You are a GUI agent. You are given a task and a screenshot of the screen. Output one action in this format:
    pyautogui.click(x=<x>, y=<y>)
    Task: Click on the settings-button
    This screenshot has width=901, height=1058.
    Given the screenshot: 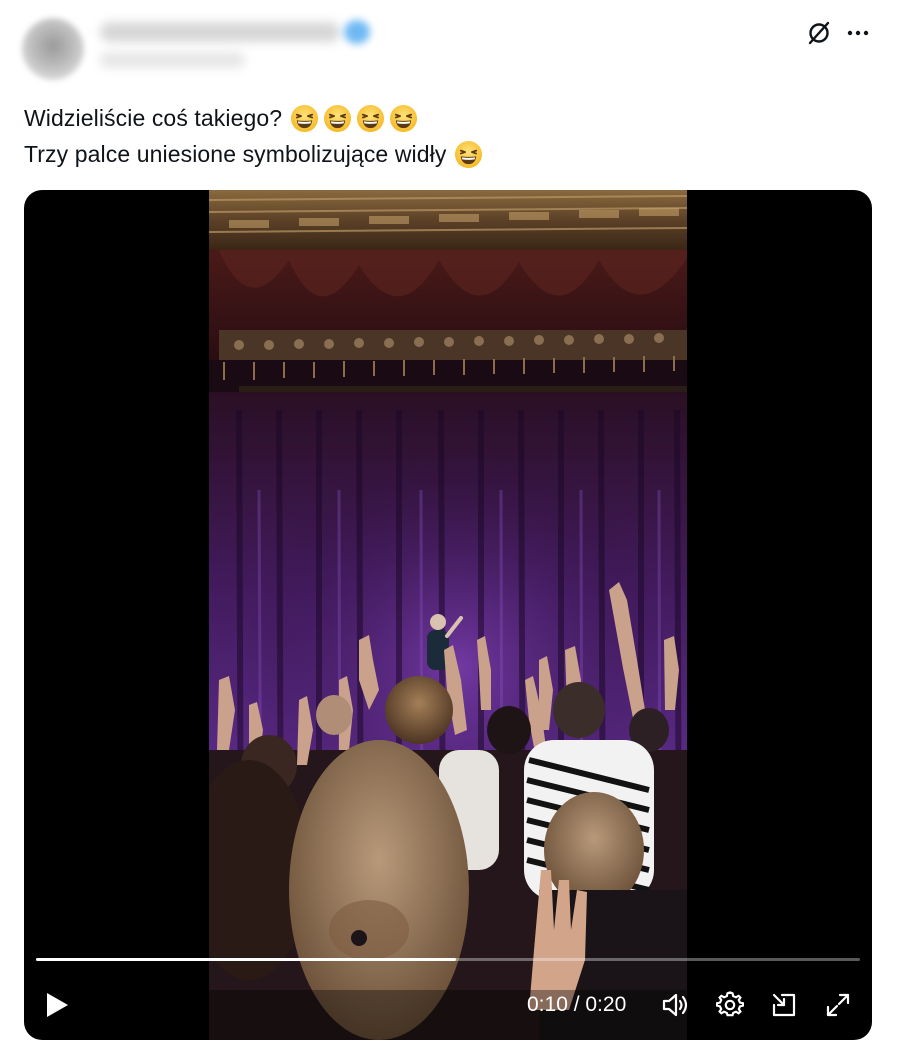 What is the action you would take?
    pyautogui.click(x=730, y=1005)
    